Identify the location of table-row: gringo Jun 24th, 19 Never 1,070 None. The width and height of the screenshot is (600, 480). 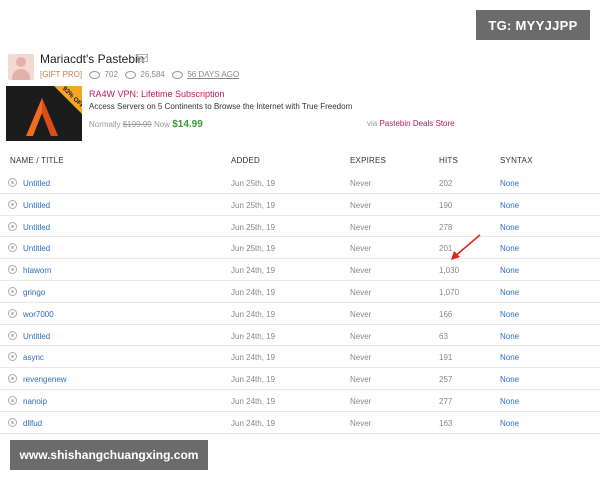
(300, 292).